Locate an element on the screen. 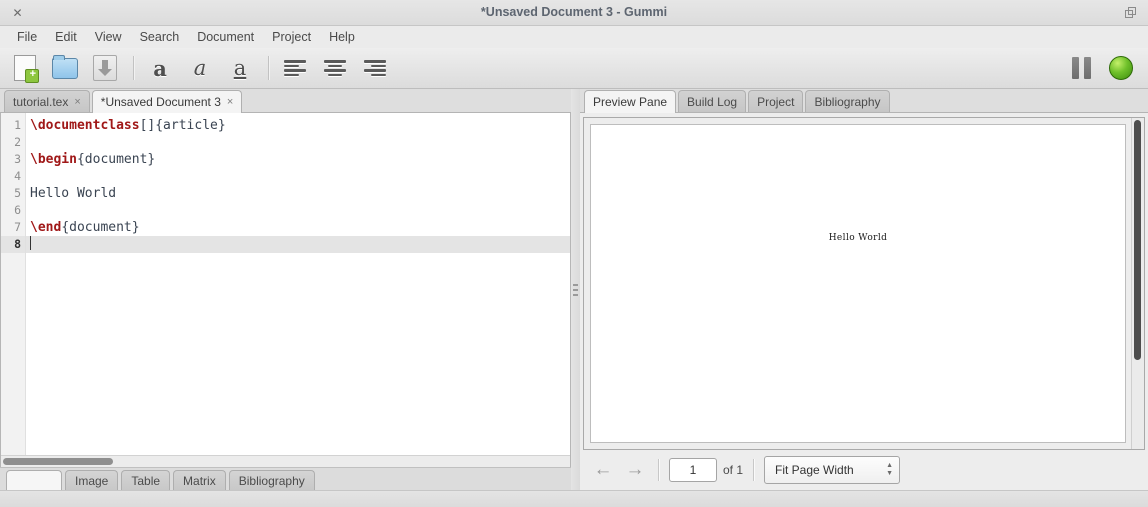  page-number-input: 1 is located at coordinates (693, 470).